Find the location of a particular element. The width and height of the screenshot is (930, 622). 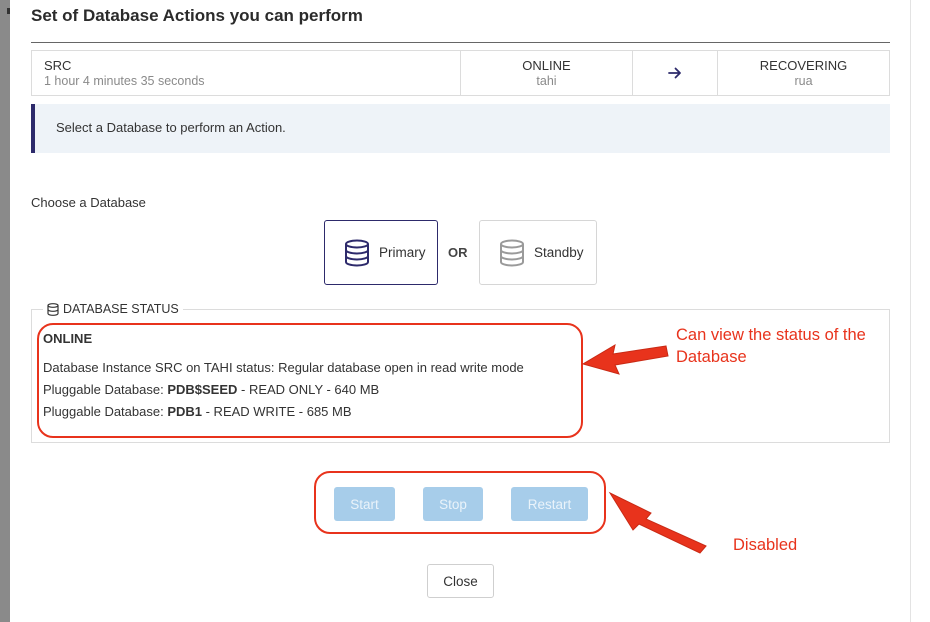

database-status-legend: DATABASE STATUS is located at coordinates (113, 309).